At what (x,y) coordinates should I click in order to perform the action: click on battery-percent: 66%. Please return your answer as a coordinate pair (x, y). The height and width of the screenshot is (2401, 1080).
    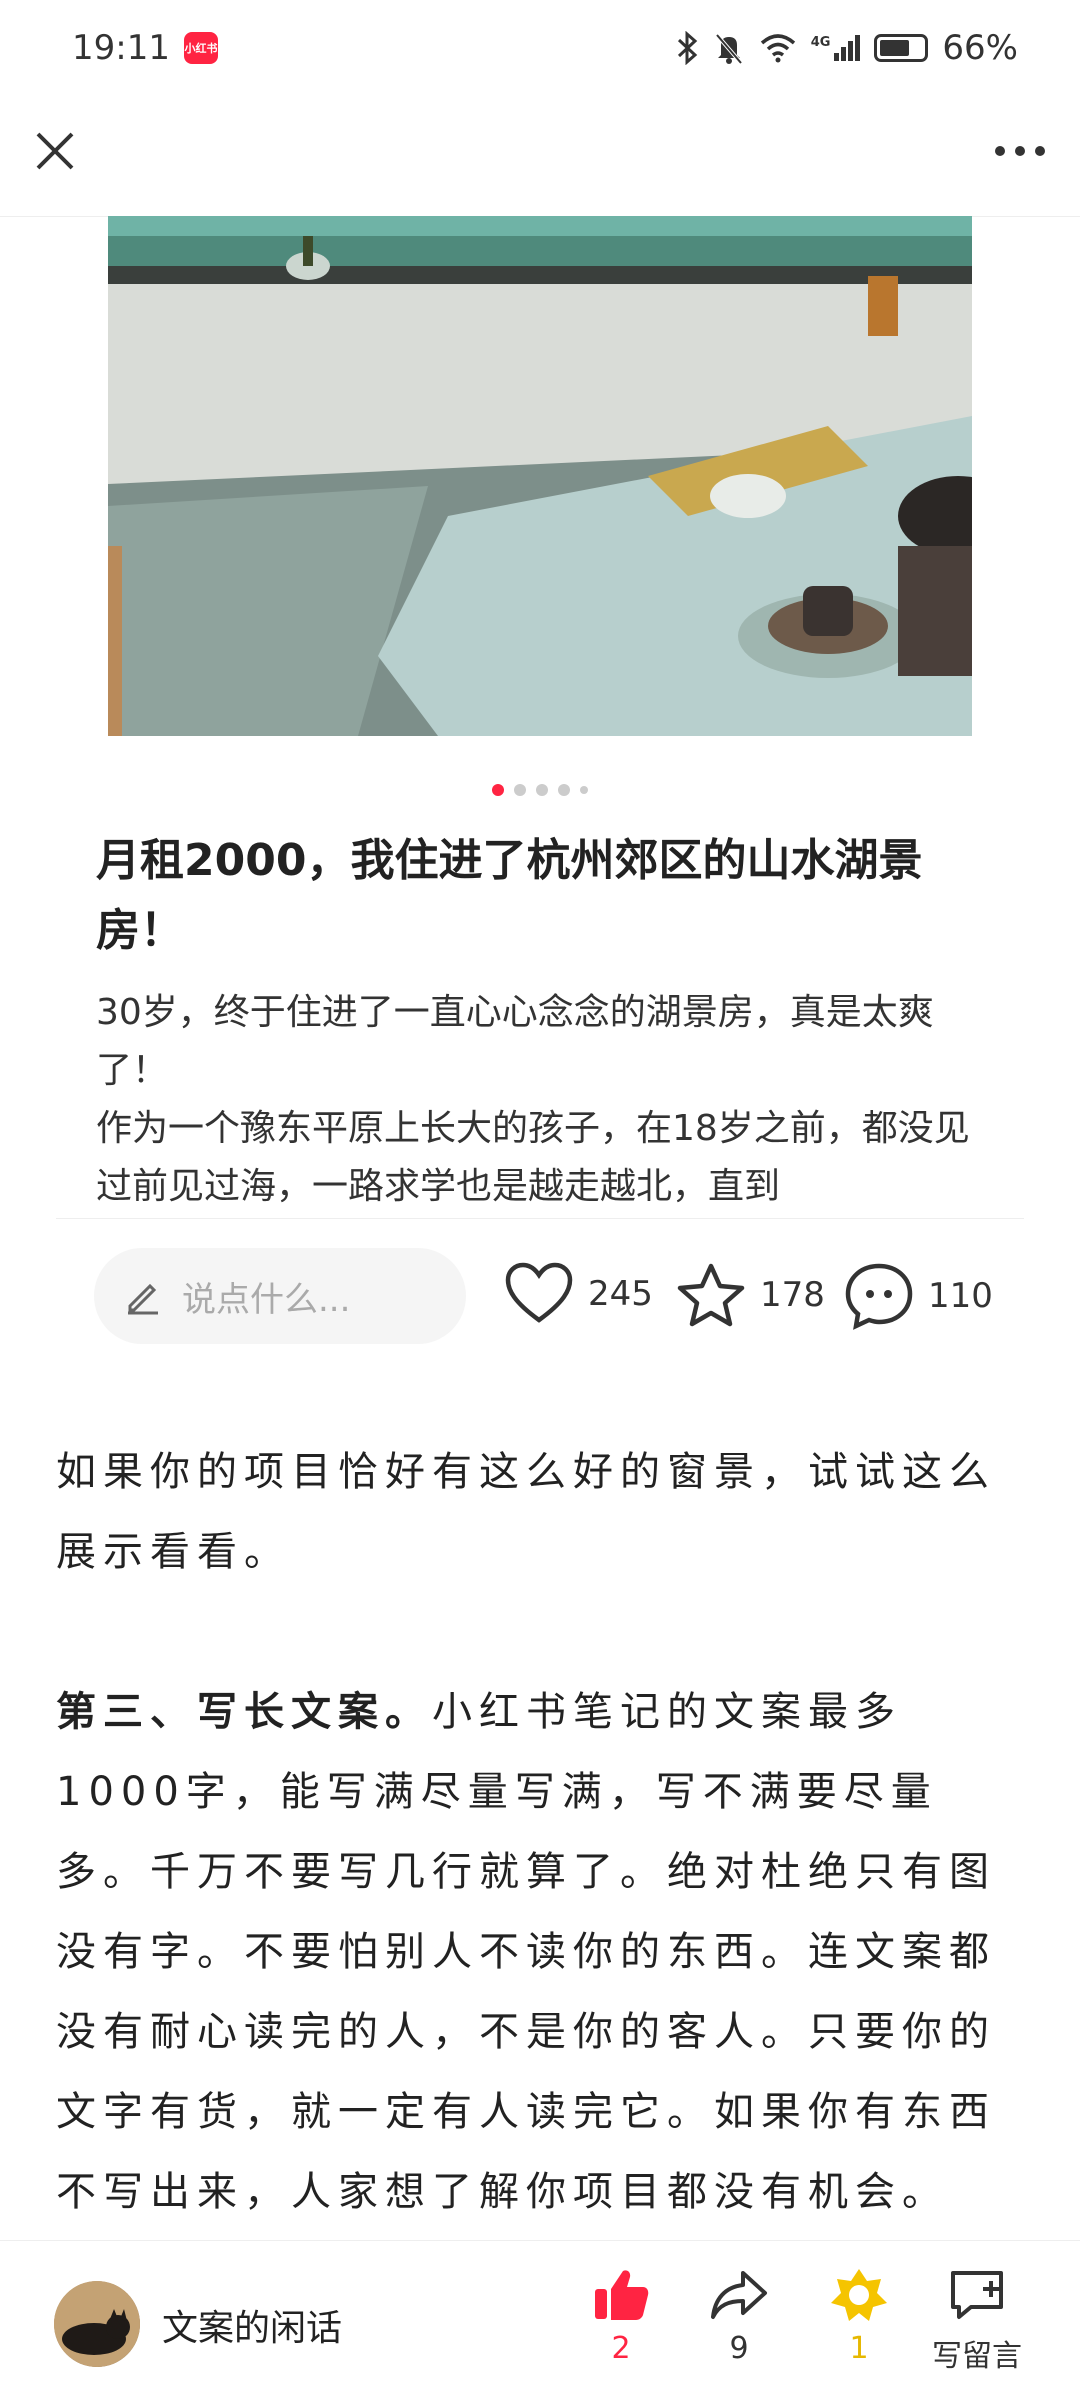
    Looking at the image, I should click on (980, 48).